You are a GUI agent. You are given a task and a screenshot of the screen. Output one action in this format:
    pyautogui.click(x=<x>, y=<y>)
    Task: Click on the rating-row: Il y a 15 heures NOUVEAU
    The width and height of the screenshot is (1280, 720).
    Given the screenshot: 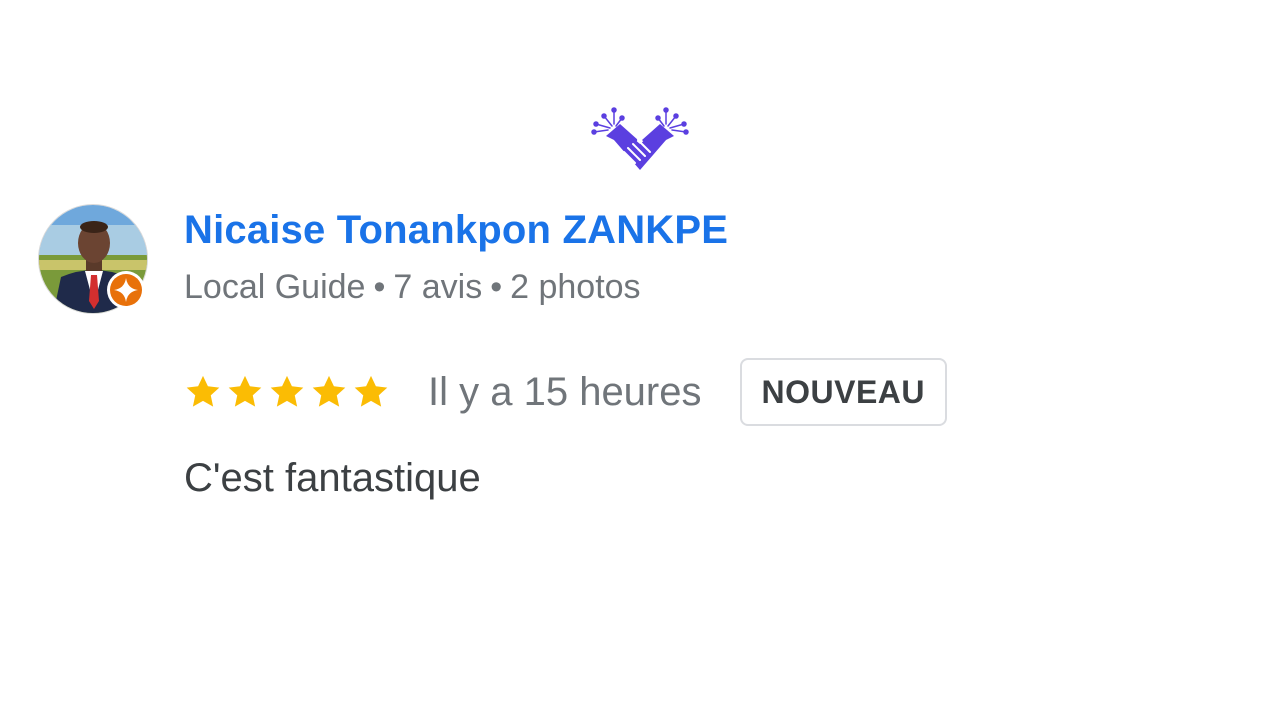 What is the action you would take?
    pyautogui.click(x=566, y=392)
    